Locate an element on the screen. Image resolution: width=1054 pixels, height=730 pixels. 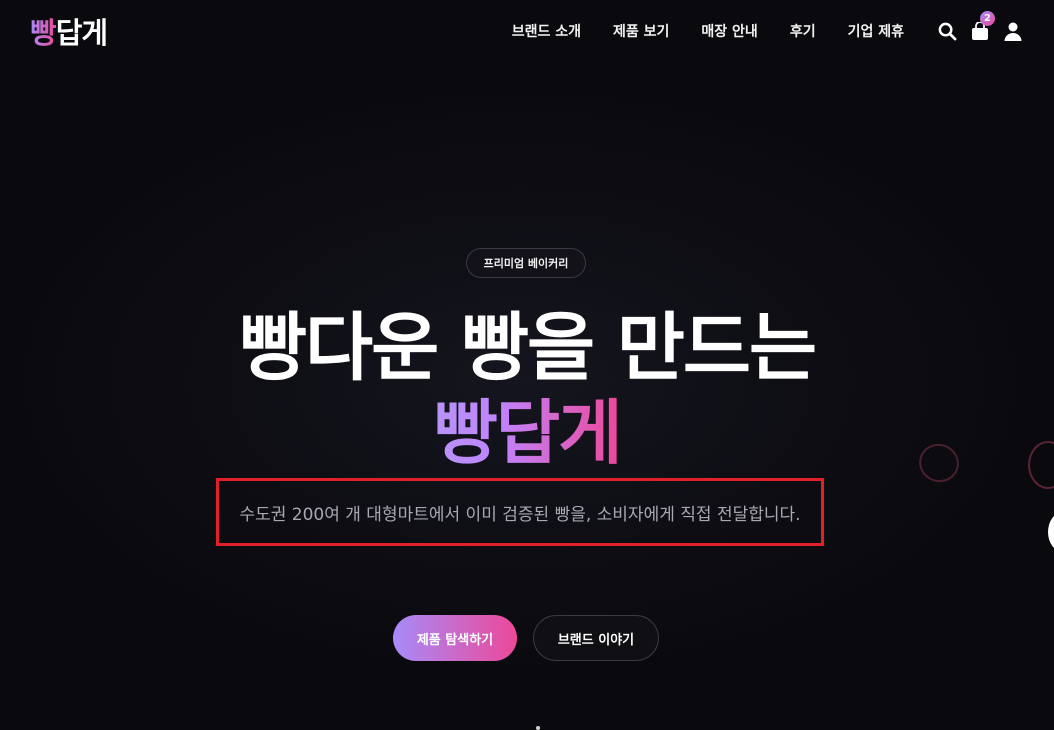
header-icons: 2 is located at coordinates (980, 26).